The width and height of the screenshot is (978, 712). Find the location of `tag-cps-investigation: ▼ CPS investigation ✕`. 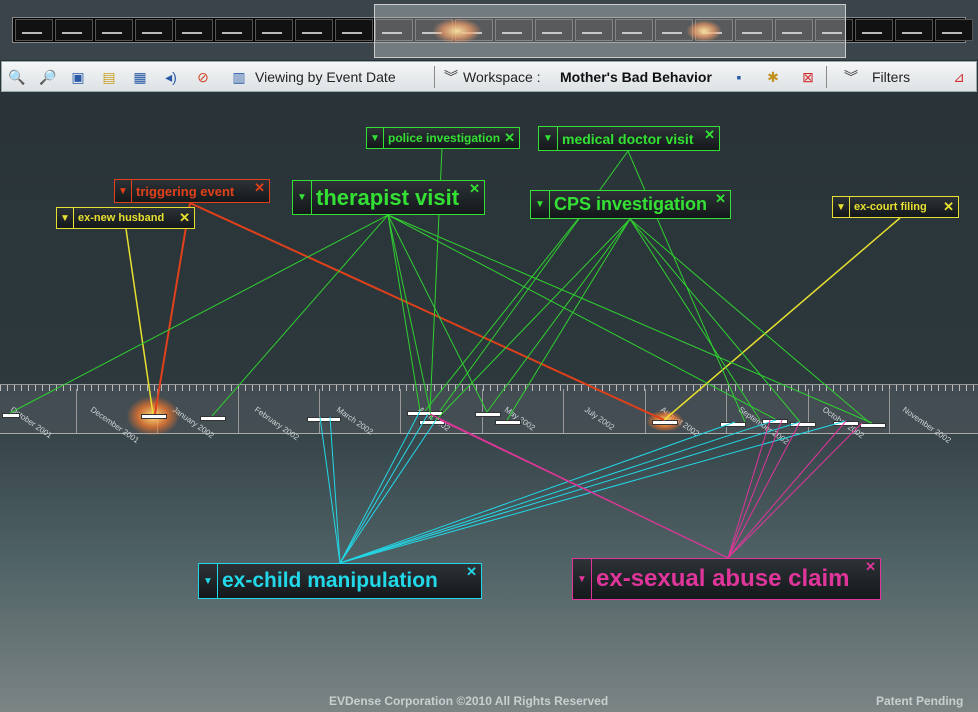

tag-cps-investigation: ▼ CPS investigation ✕ is located at coordinates (630, 204).